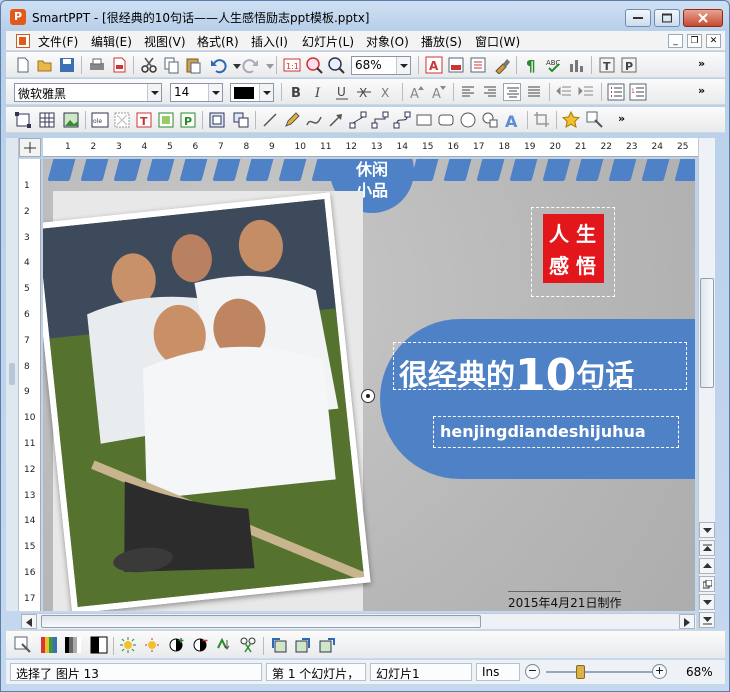  What do you see at coordinates (193, 65) in the screenshot?
I see `paste-icon` at bounding box center [193, 65].